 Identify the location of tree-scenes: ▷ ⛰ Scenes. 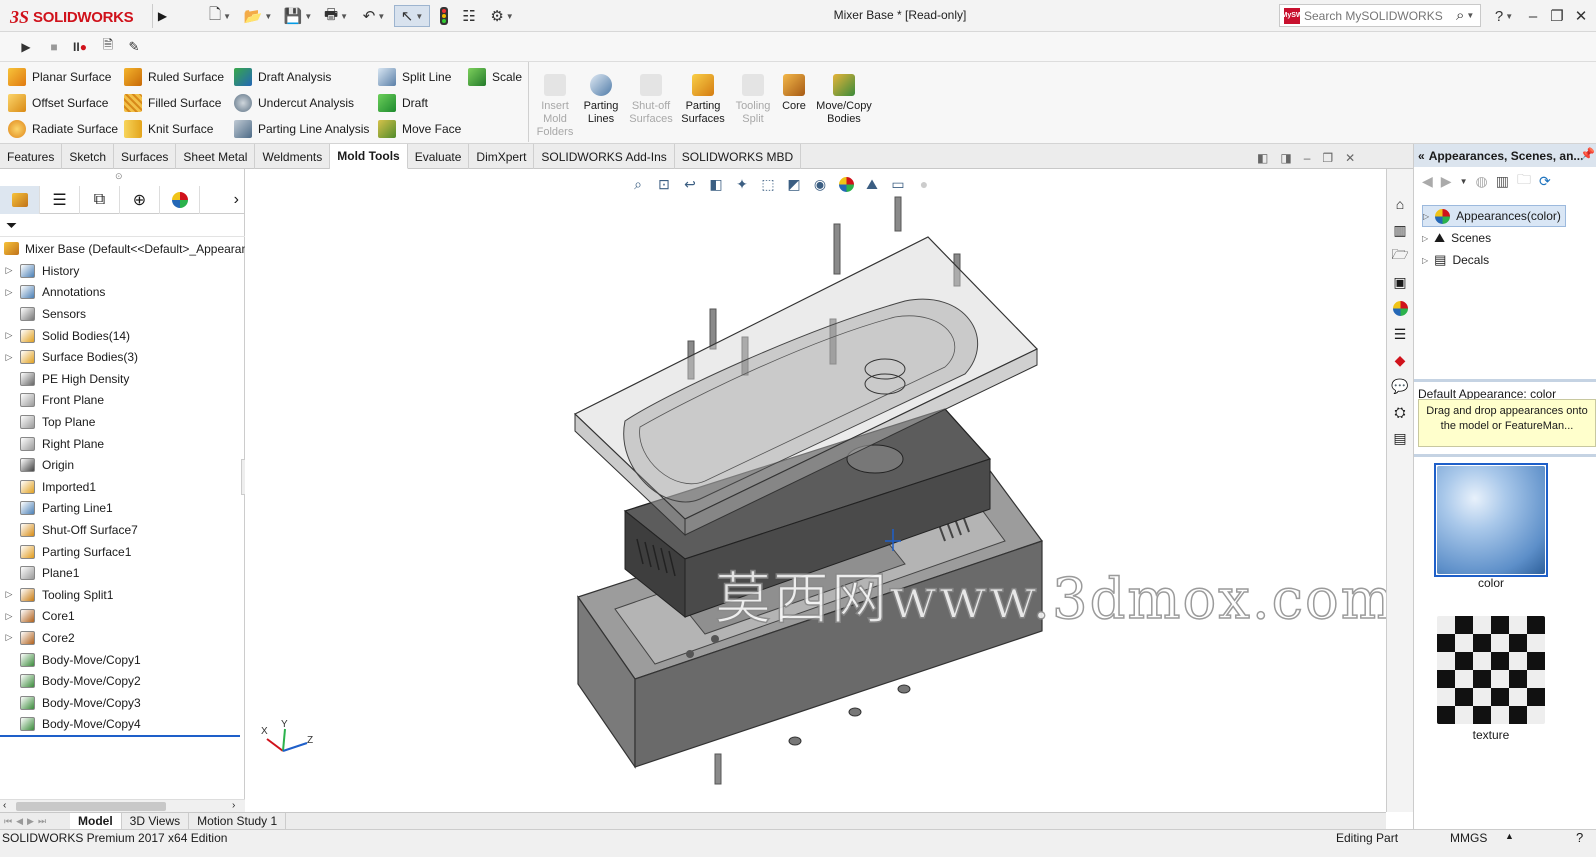
(1456, 238).